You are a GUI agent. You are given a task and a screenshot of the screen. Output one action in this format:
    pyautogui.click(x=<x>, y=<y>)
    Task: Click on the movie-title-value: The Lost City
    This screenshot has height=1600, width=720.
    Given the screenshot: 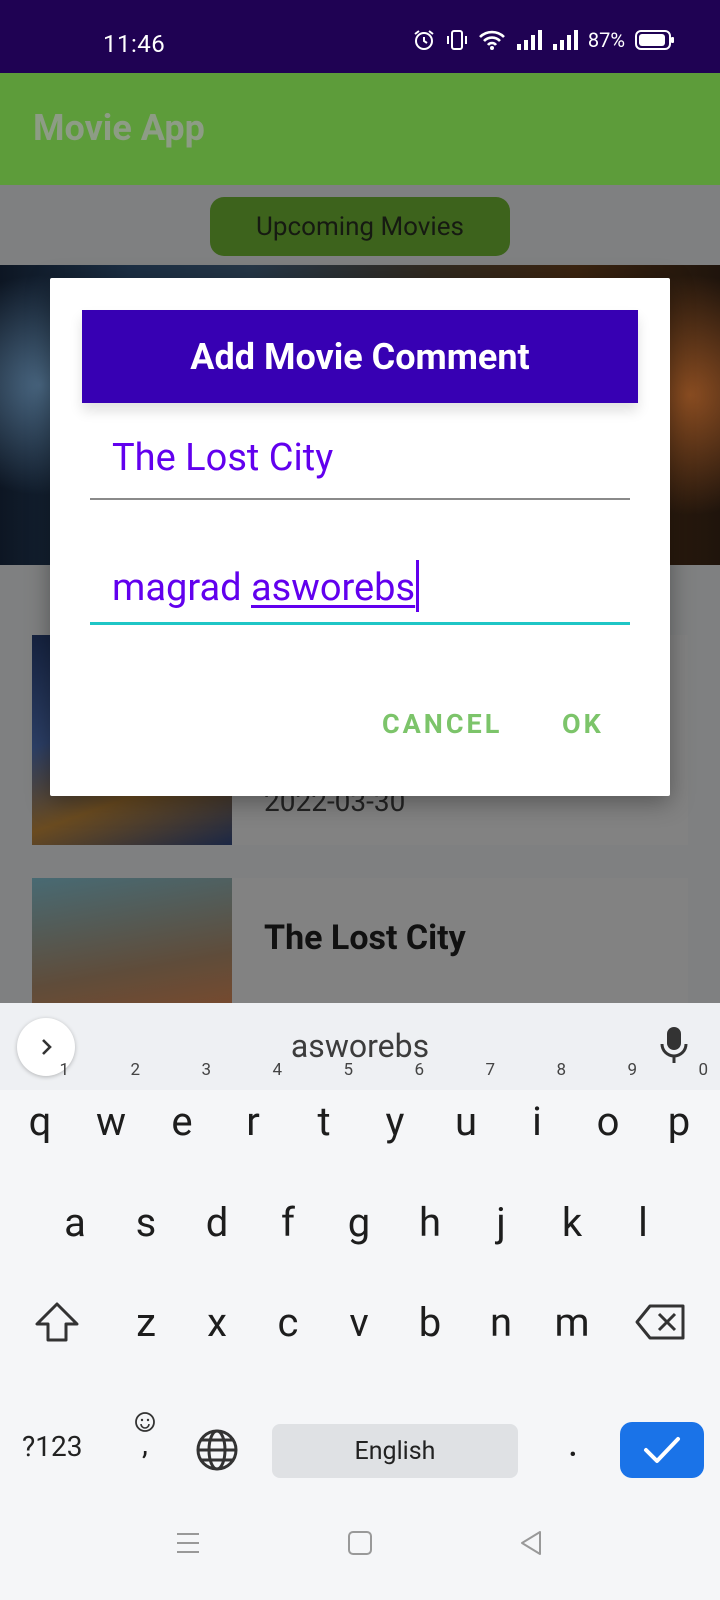 What is the action you would take?
    pyautogui.click(x=223, y=458)
    